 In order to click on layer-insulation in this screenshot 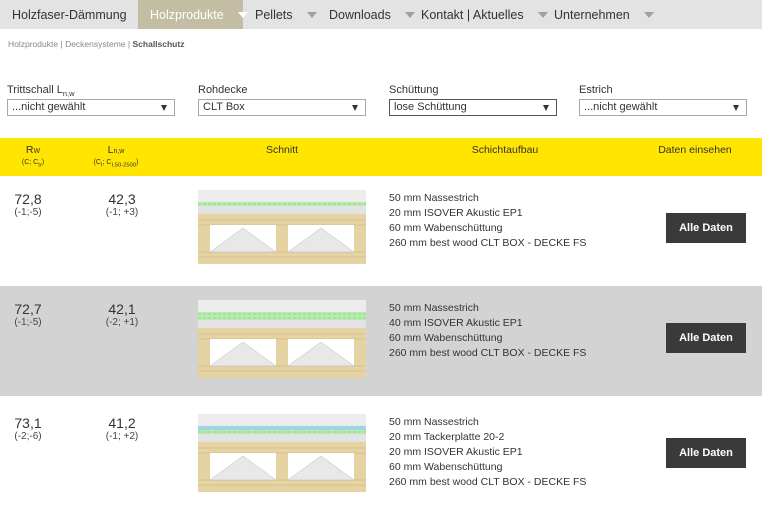, I will do `click(282, 316)`.